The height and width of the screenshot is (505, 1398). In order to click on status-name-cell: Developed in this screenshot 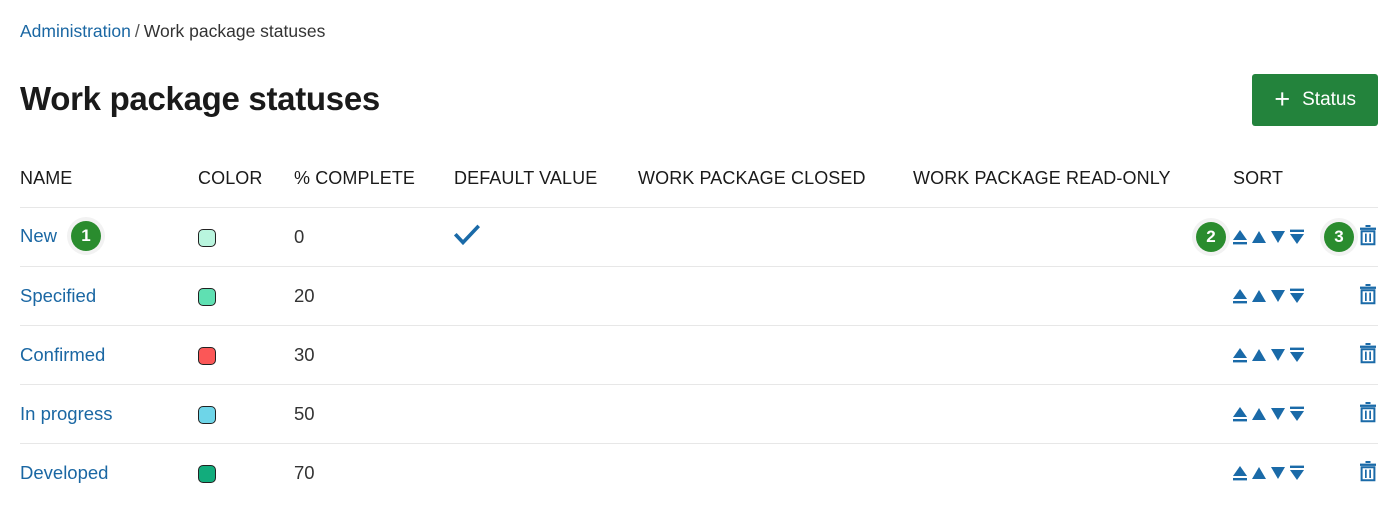, I will do `click(109, 473)`.